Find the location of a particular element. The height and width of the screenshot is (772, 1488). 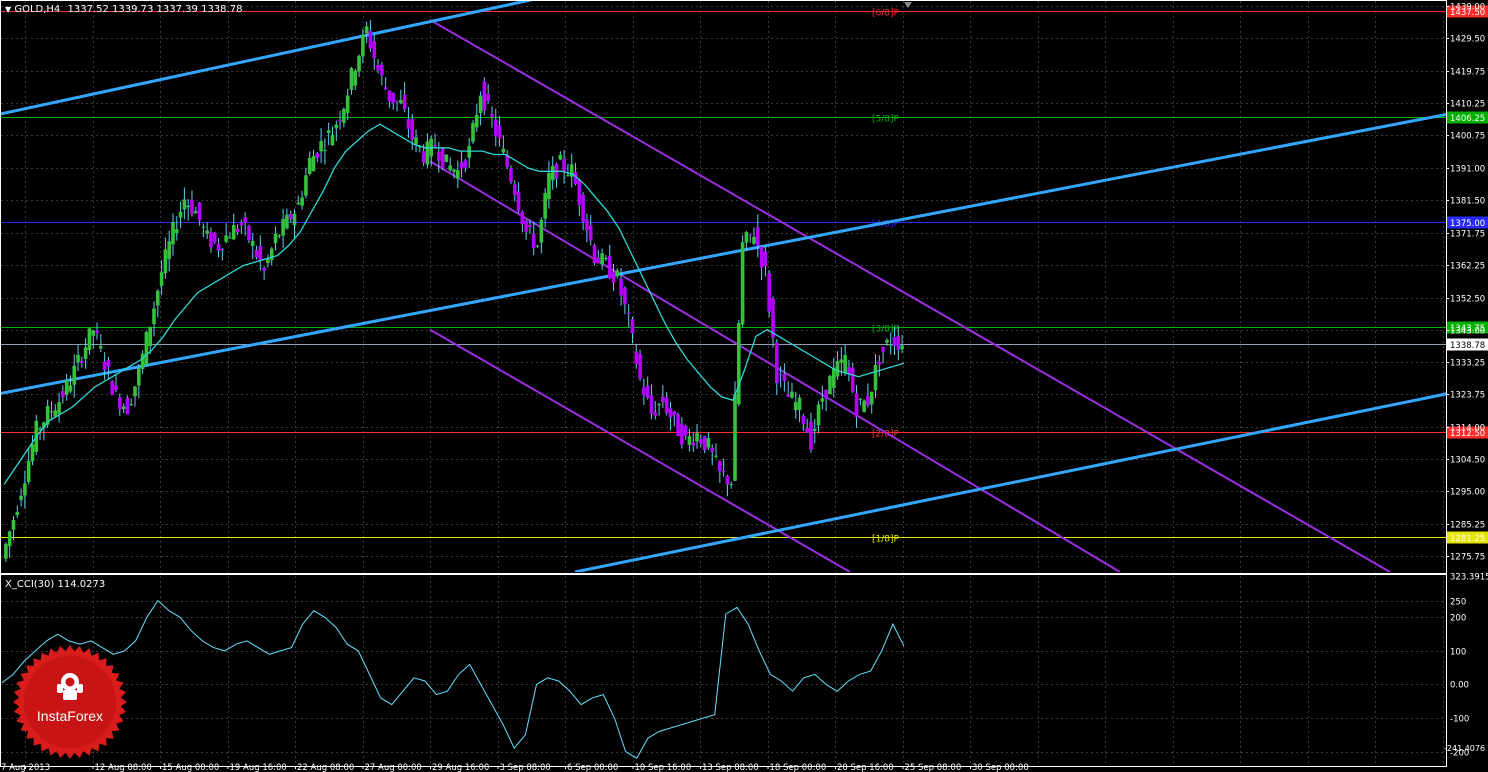

chart-shift-marker-icon is located at coordinates (908, 5).